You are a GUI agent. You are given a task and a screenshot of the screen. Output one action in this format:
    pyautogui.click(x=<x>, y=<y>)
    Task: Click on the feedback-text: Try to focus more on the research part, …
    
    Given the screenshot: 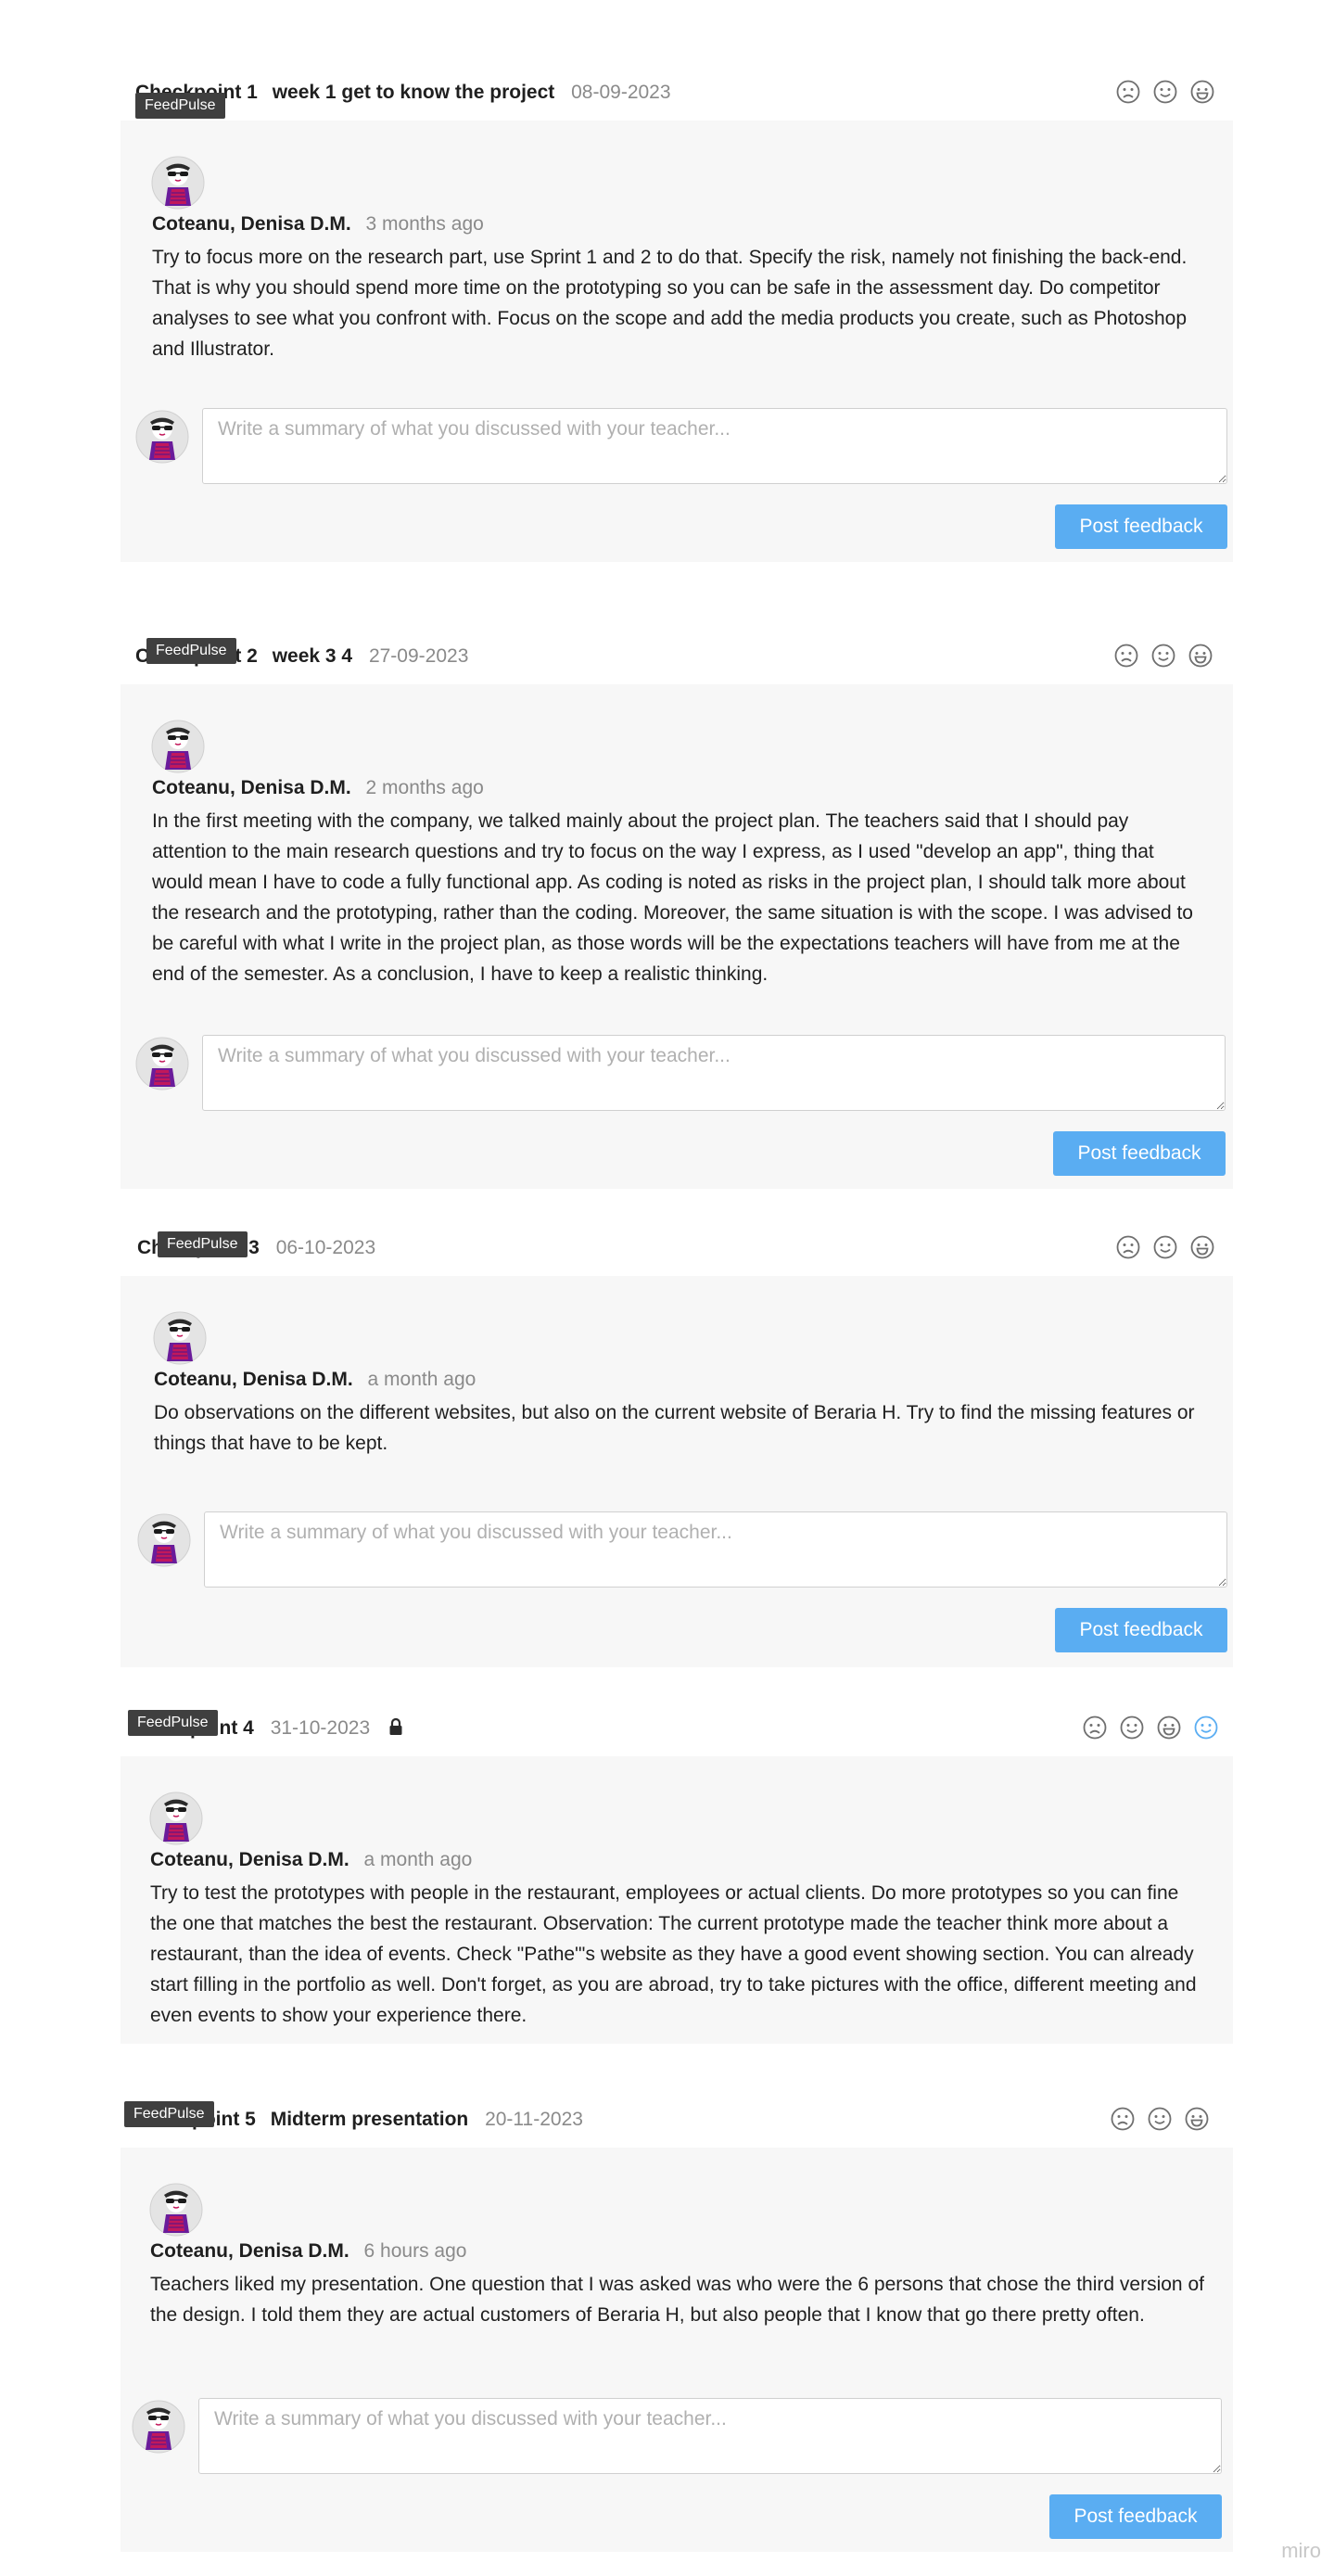 What is the action you would take?
    pyautogui.click(x=670, y=303)
    